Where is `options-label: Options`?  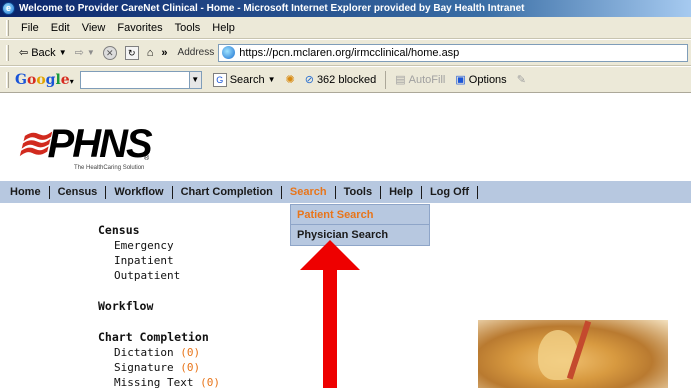 options-label: Options is located at coordinates (487, 79).